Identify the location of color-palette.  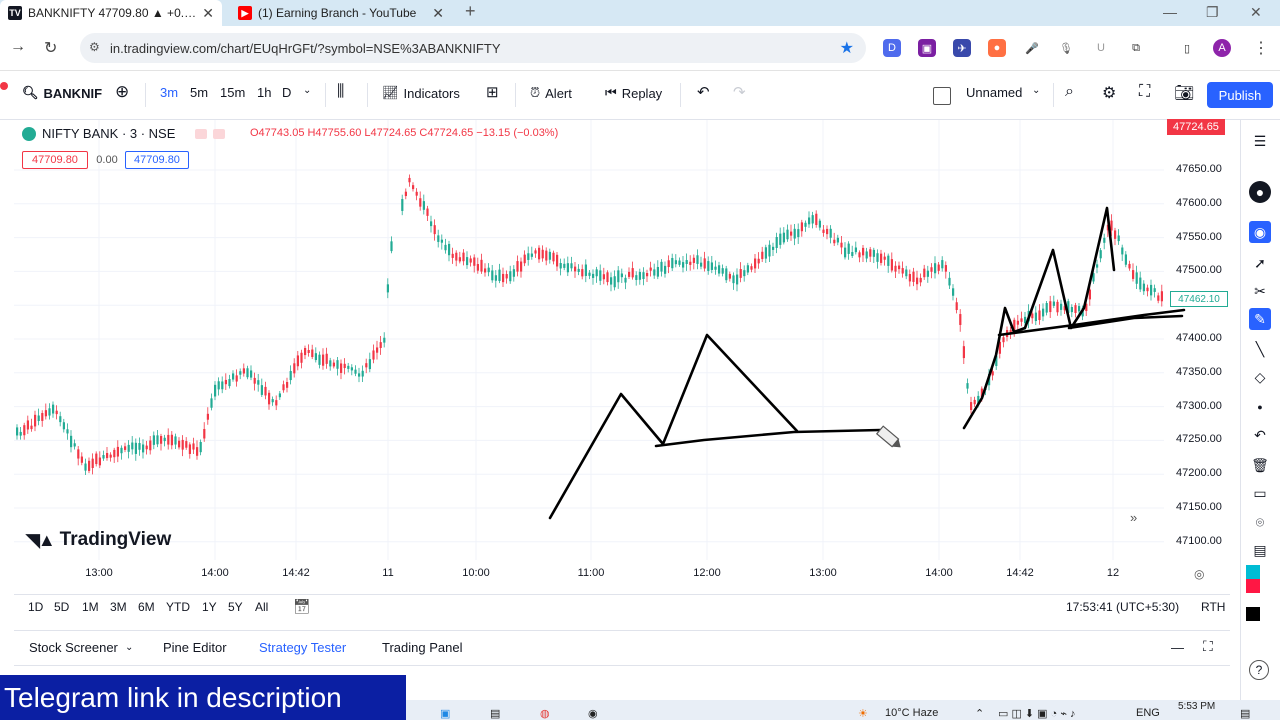
(1253, 593).